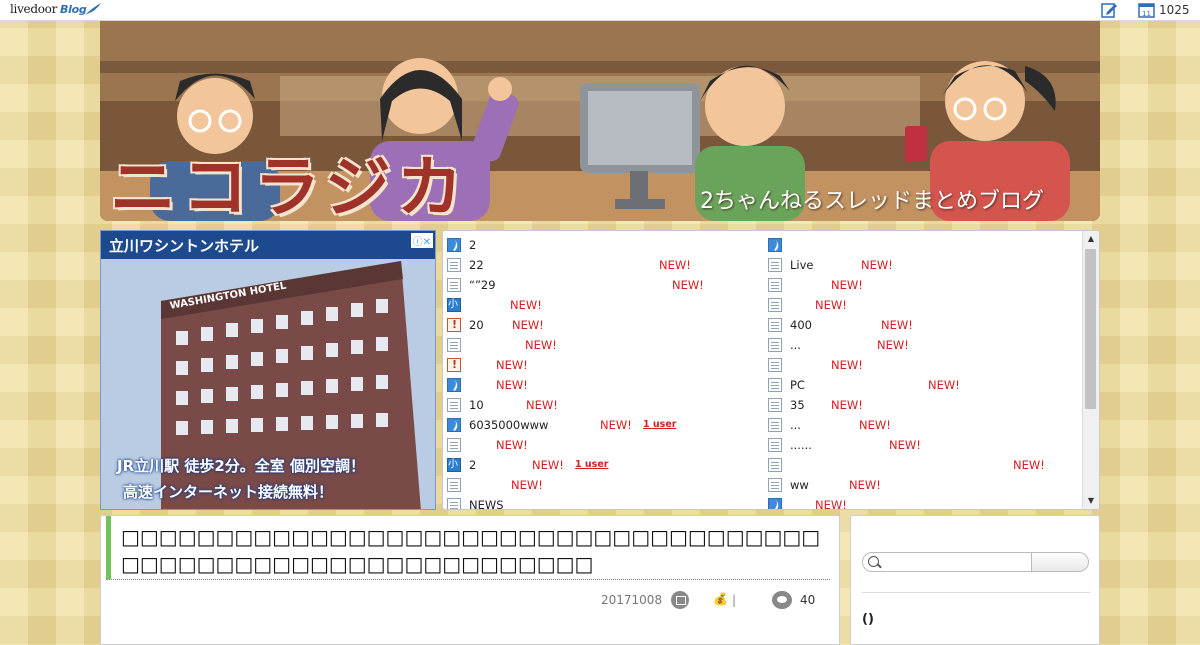 The image size is (1200, 645). I want to click on feed-item-title: 22, so click(476, 265).